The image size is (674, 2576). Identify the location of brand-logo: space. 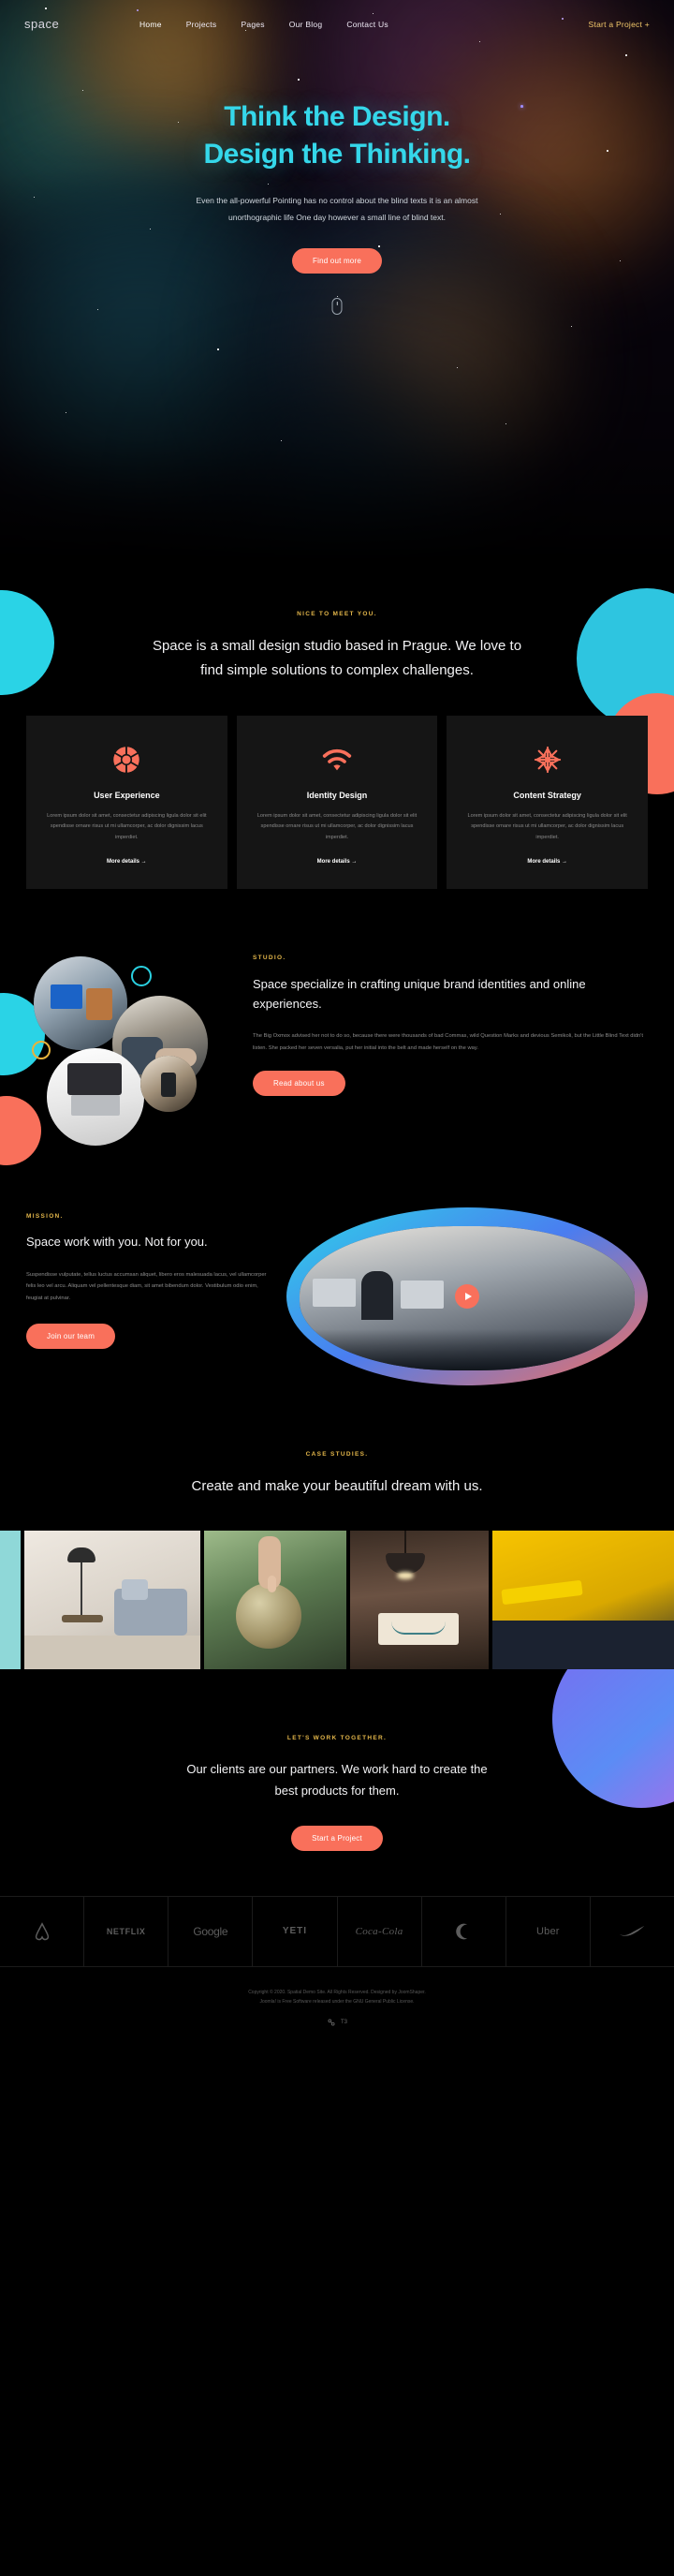
(41, 24).